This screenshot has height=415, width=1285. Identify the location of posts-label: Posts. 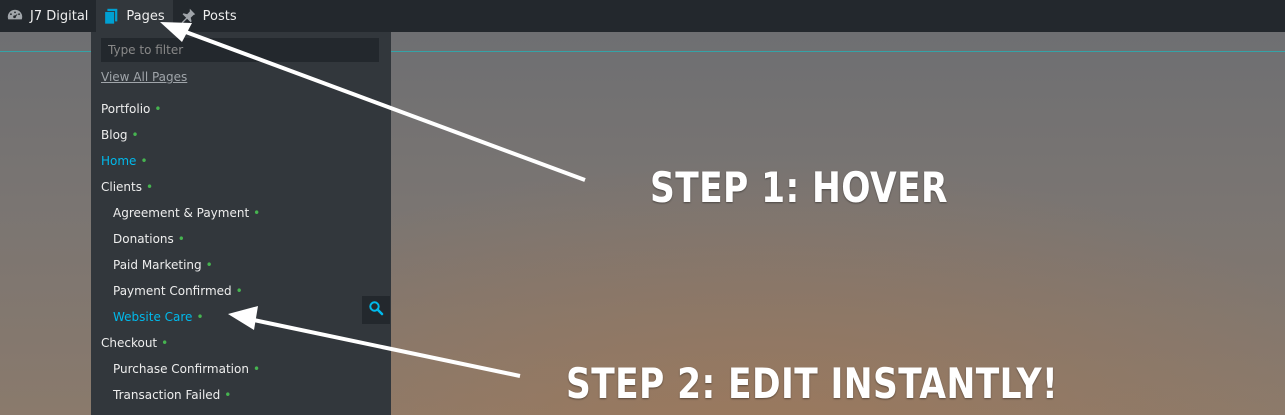
(219, 16).